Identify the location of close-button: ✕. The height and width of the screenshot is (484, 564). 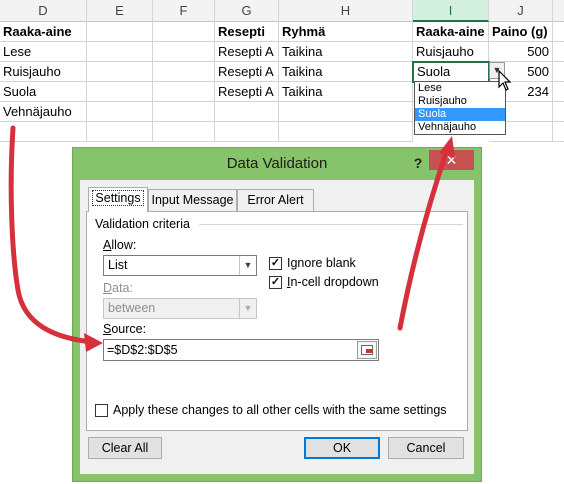
(451, 160).